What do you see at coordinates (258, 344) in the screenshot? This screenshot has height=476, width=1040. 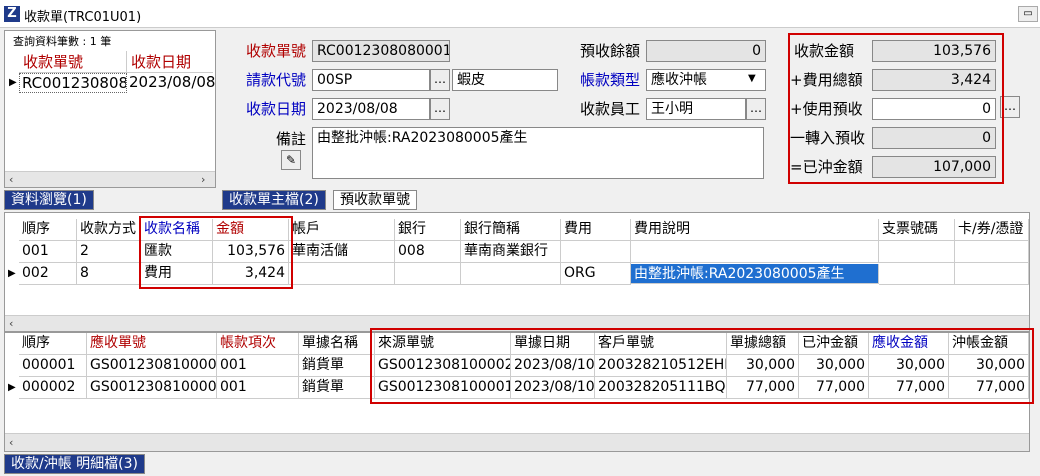 I see `settle-col-header: 帳款項次` at bounding box center [258, 344].